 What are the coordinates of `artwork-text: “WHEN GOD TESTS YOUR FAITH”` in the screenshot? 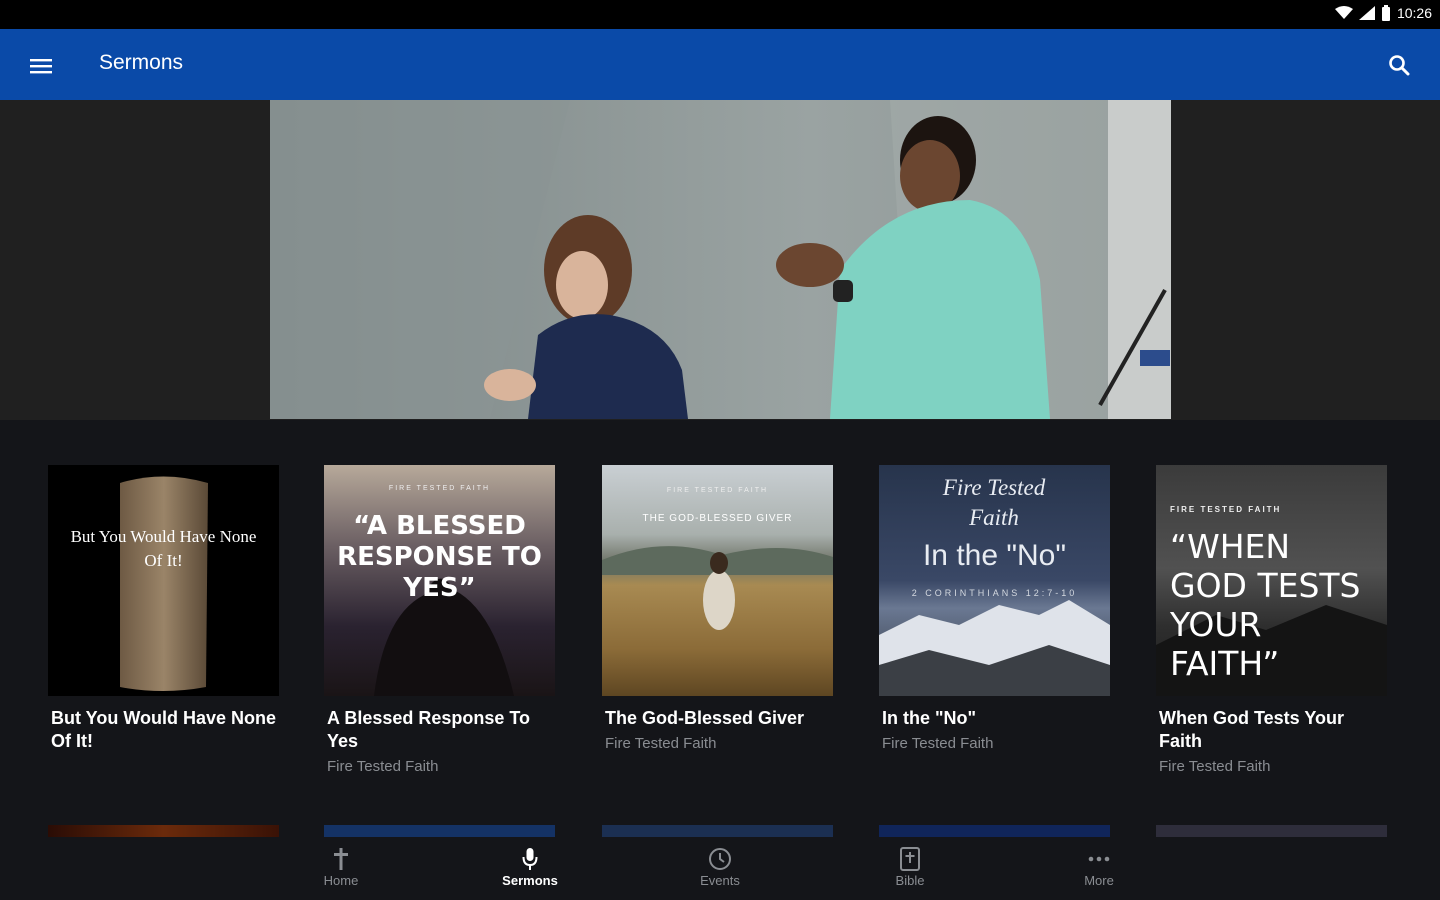 It's located at (1265, 605).